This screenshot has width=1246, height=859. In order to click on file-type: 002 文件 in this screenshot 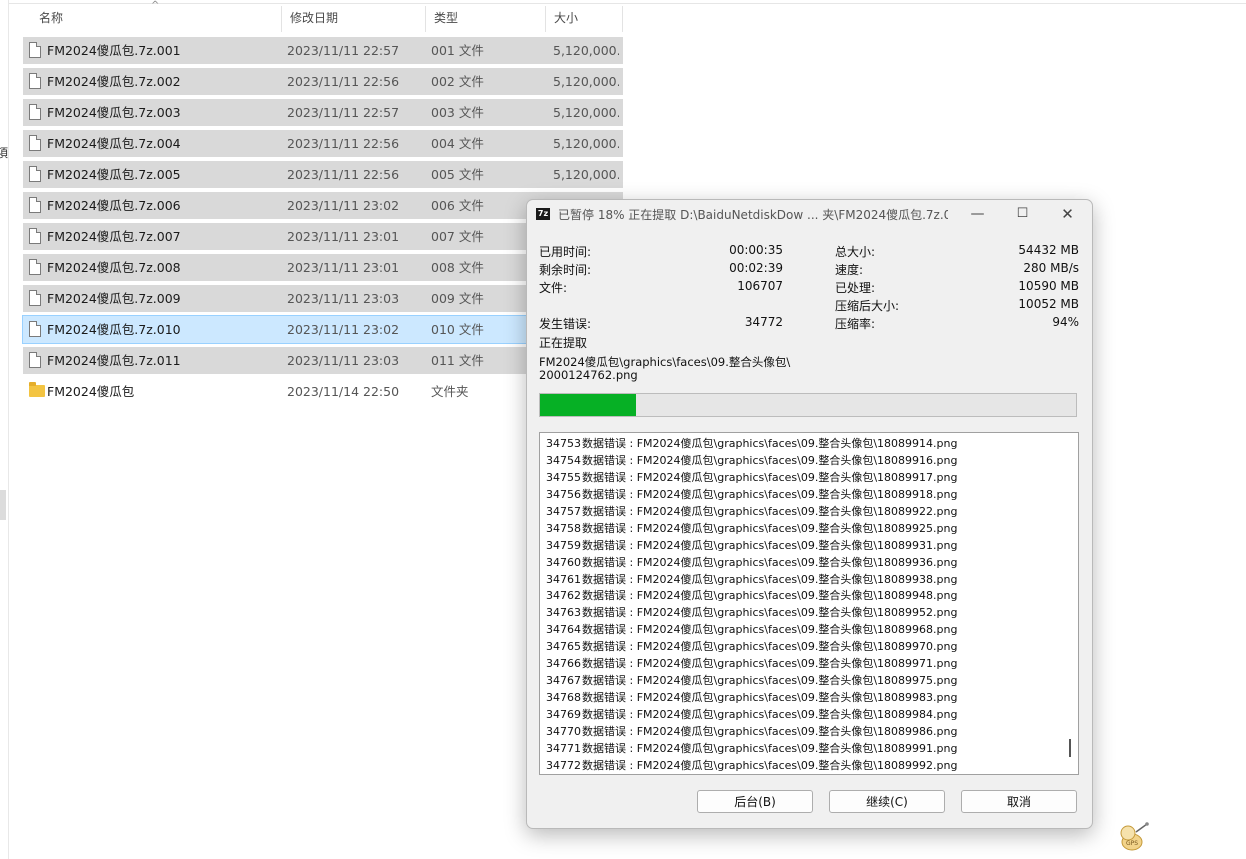, I will do `click(457, 81)`.